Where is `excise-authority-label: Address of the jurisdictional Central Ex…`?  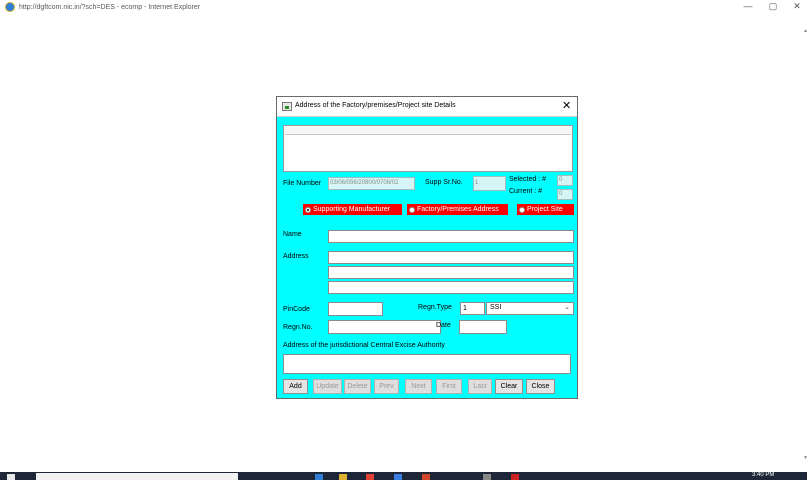
excise-authority-label: Address of the jurisdictional Central Ex… is located at coordinates (364, 345).